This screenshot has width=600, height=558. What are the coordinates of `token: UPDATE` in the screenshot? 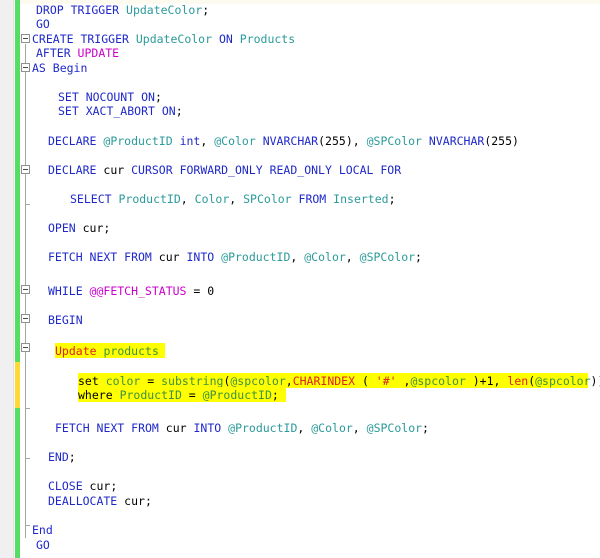 It's located at (98, 53).